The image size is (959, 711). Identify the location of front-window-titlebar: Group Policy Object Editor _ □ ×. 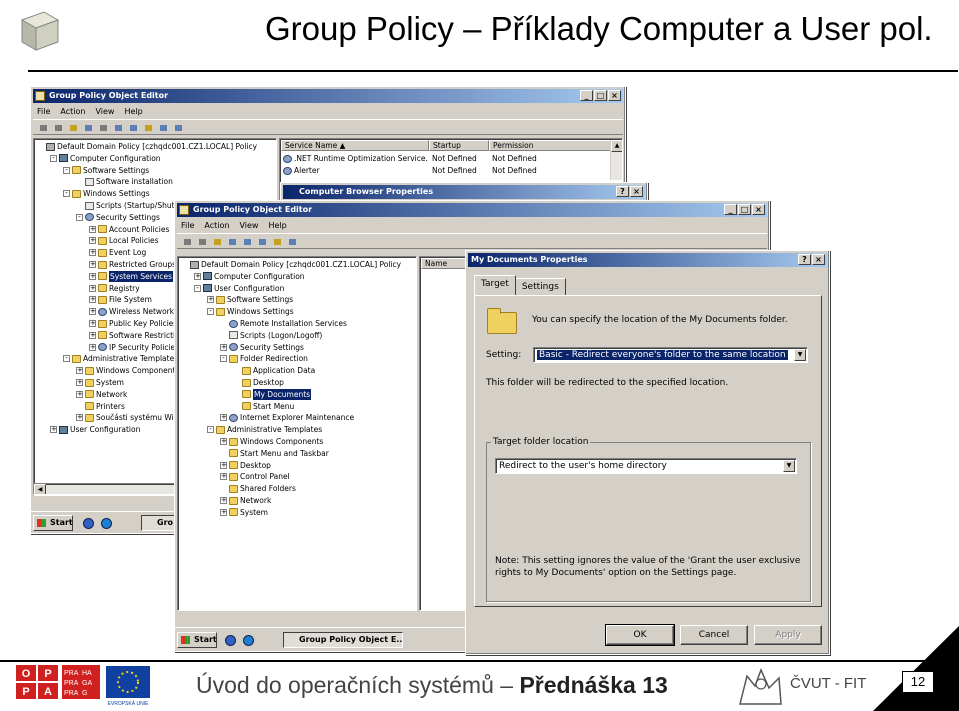
(472, 210).